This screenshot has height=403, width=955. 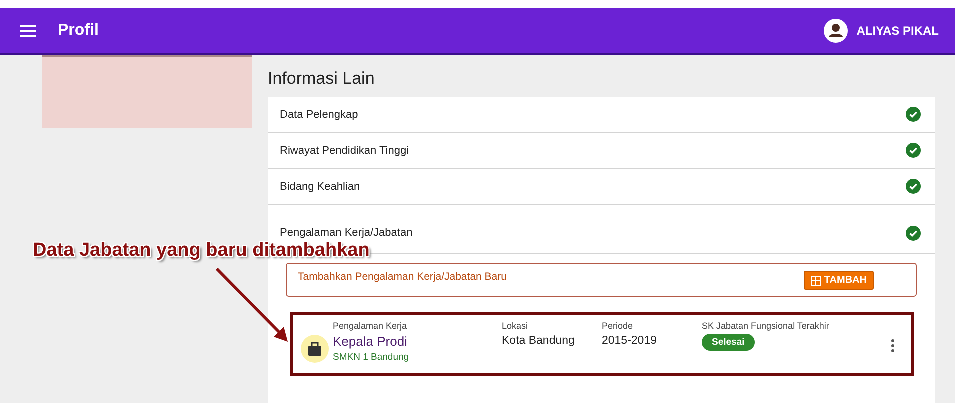 What do you see at coordinates (618, 326) in the screenshot?
I see `field-label: Periode` at bounding box center [618, 326].